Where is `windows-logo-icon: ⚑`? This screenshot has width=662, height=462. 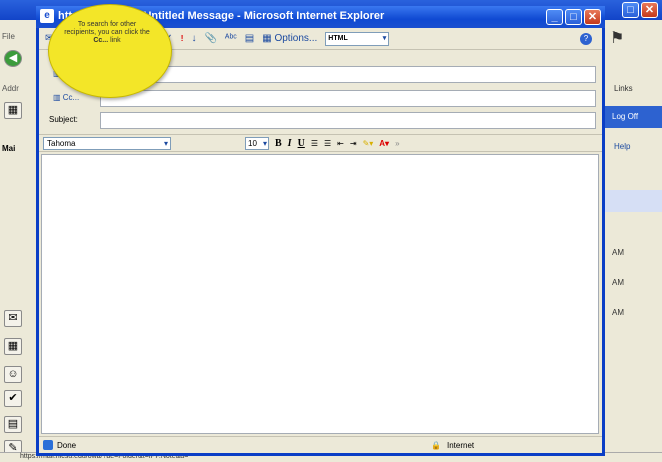
windows-logo-icon: ⚑ is located at coordinates (617, 38).